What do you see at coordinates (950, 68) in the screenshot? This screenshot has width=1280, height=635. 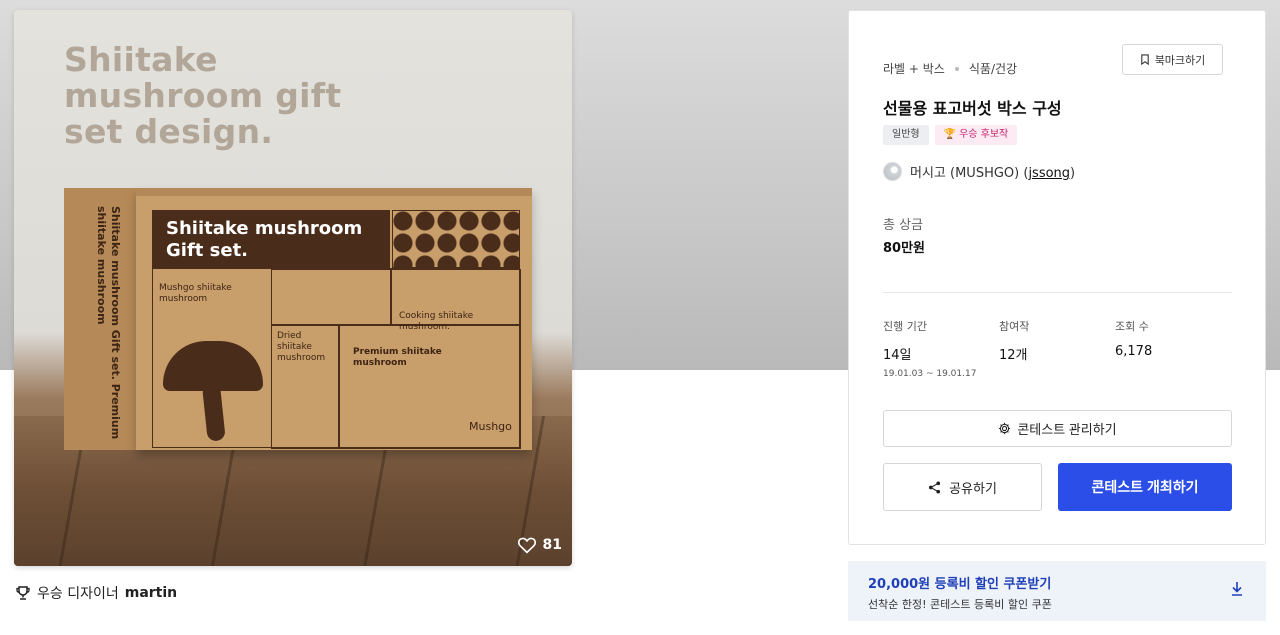 I see `breadcrumb: 라벨 + 박스 식품/건강` at bounding box center [950, 68].